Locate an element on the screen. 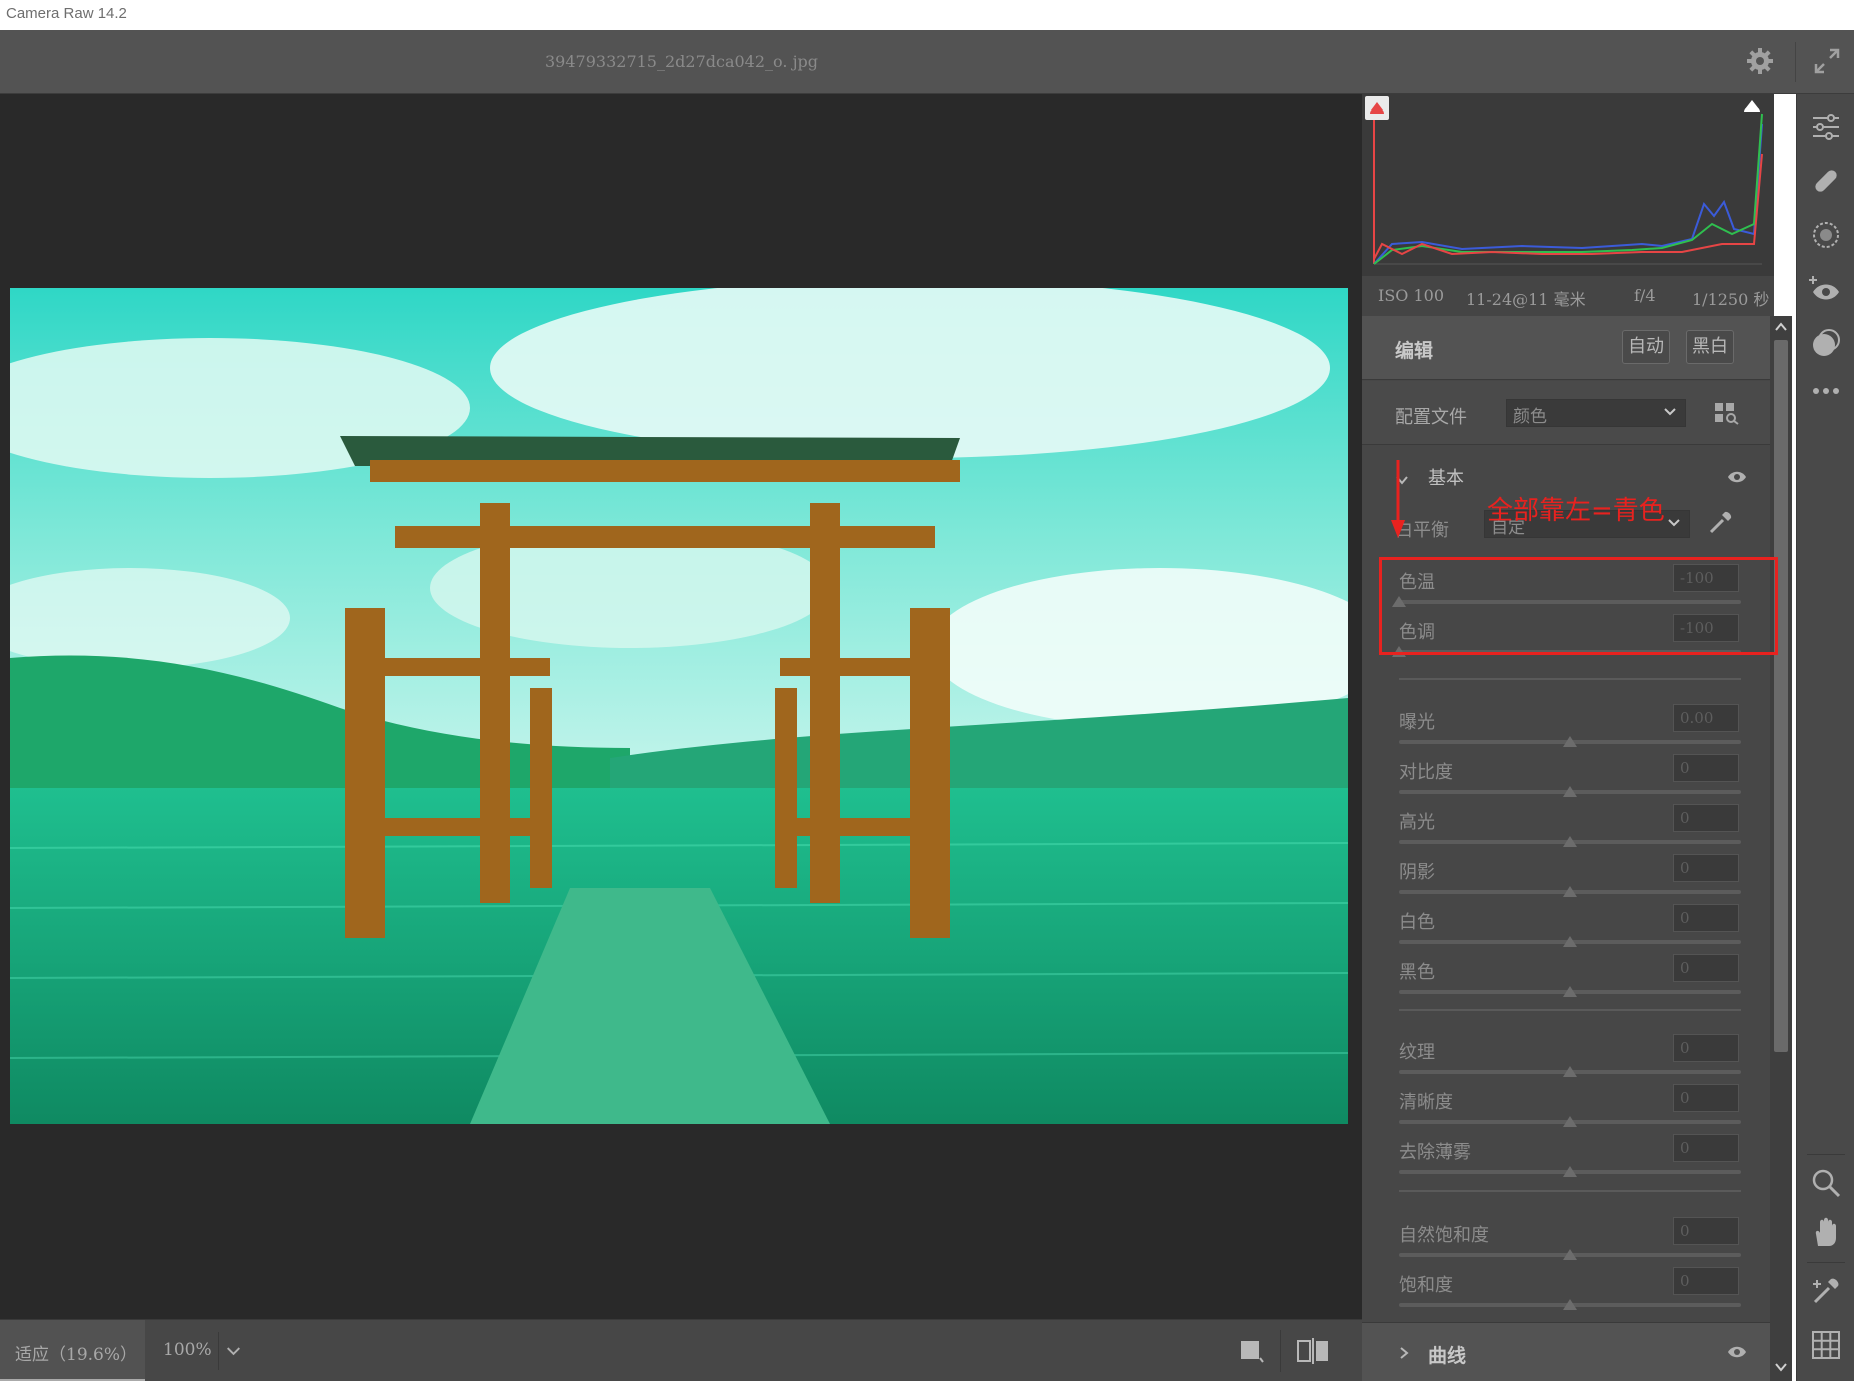 Image resolution: width=1854 pixels, height=1395 pixels. window-bottom-edge is located at coordinates (927, 1388).